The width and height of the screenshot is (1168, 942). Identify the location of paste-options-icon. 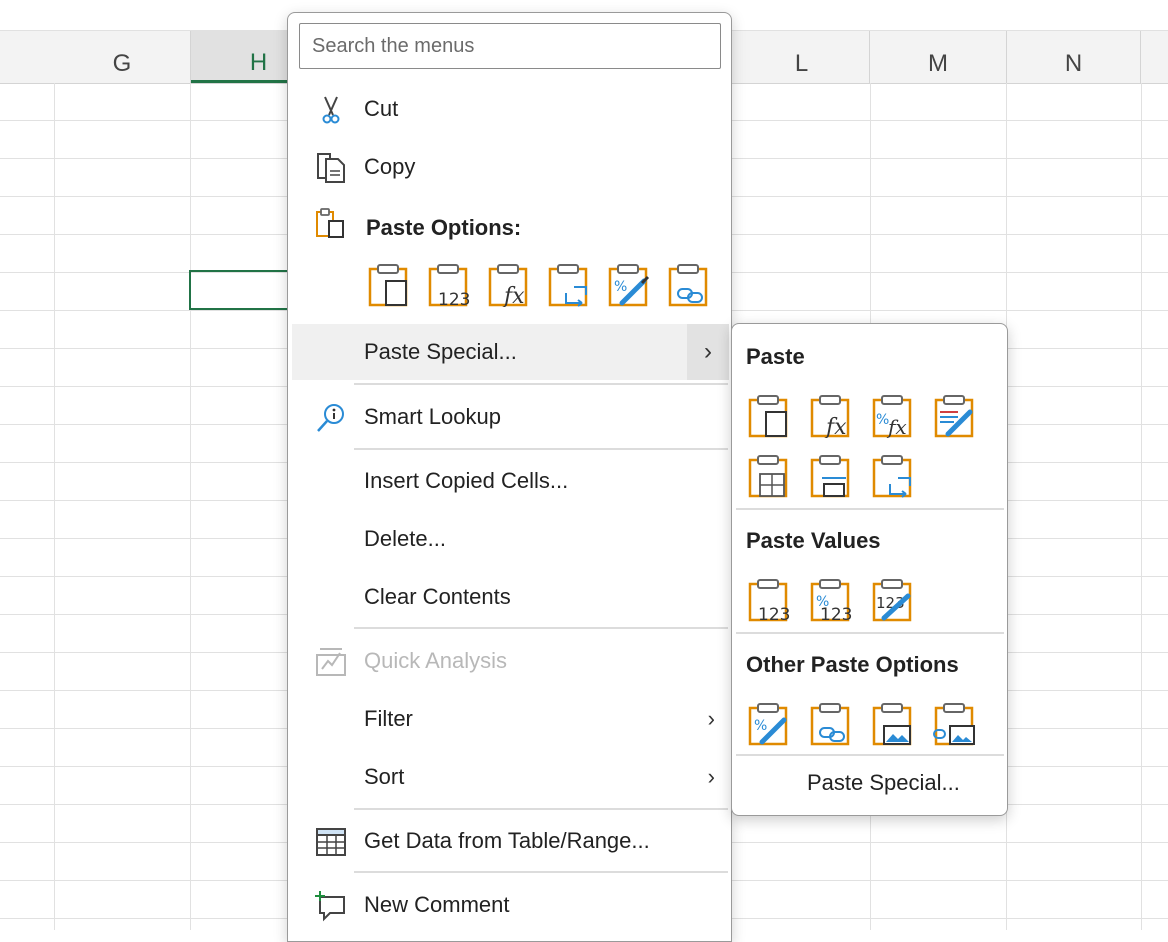
(330, 223).